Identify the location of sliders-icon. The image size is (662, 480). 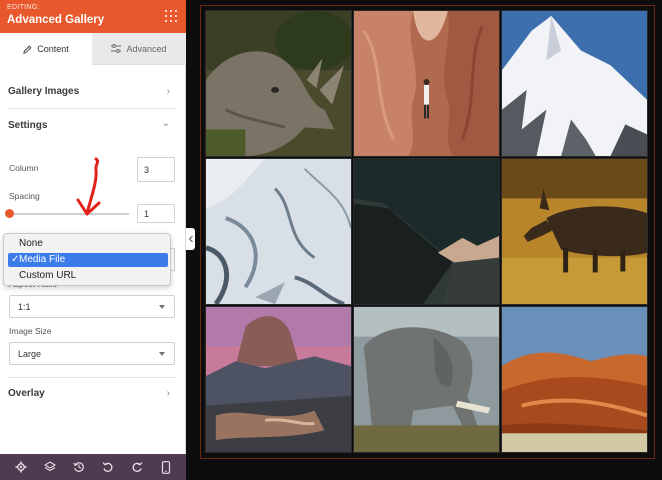
(116, 48).